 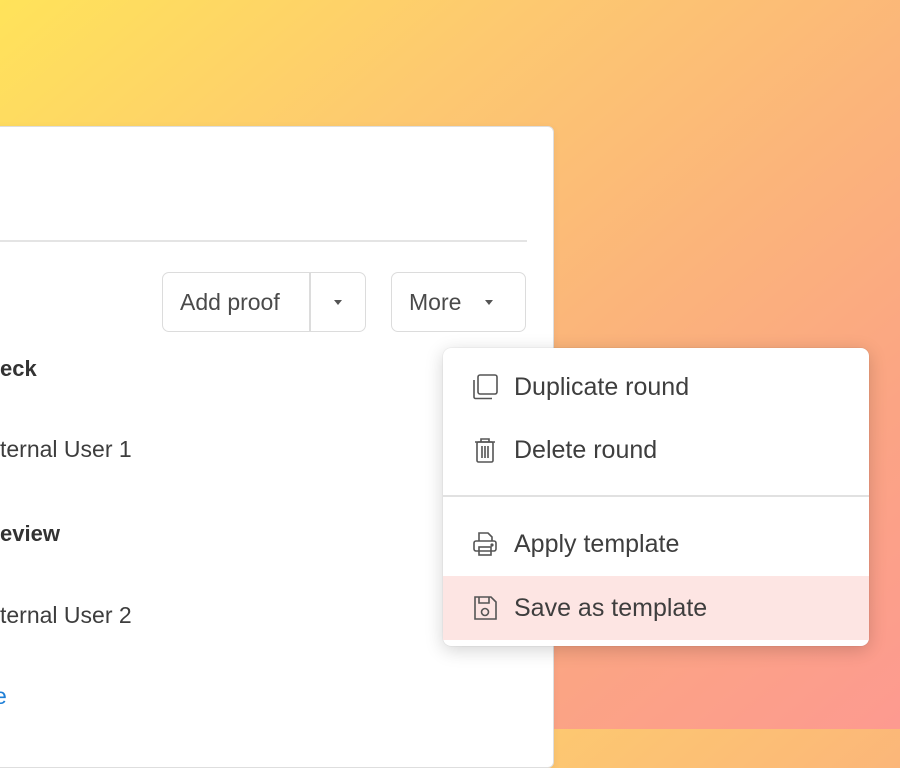 I want to click on step-title: eck, so click(x=18, y=368).